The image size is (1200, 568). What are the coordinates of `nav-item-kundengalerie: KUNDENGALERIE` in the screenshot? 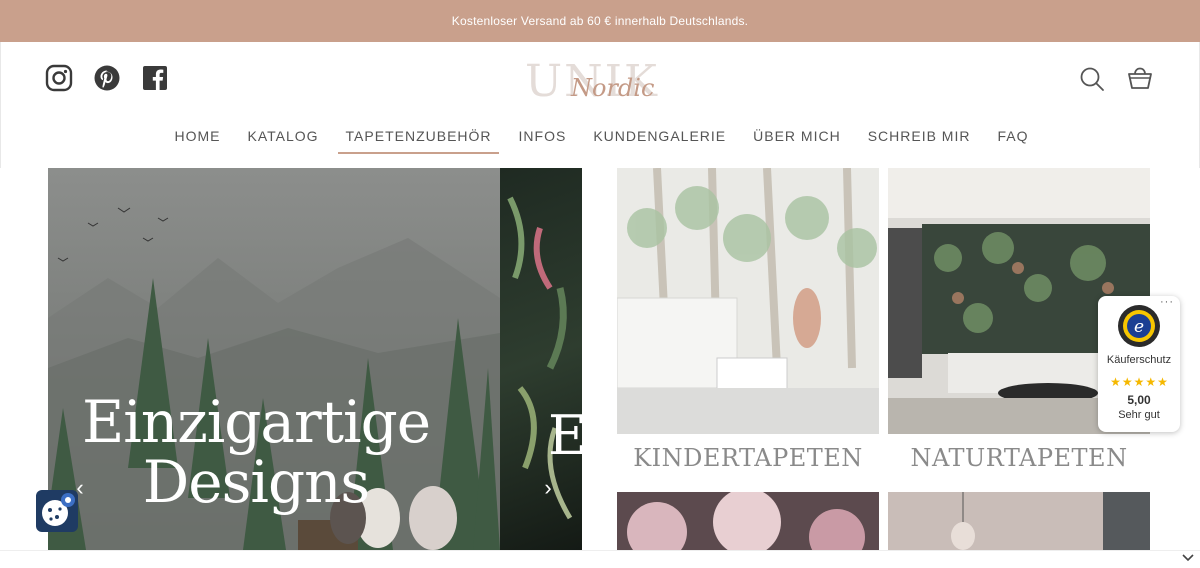 It's located at (659, 140).